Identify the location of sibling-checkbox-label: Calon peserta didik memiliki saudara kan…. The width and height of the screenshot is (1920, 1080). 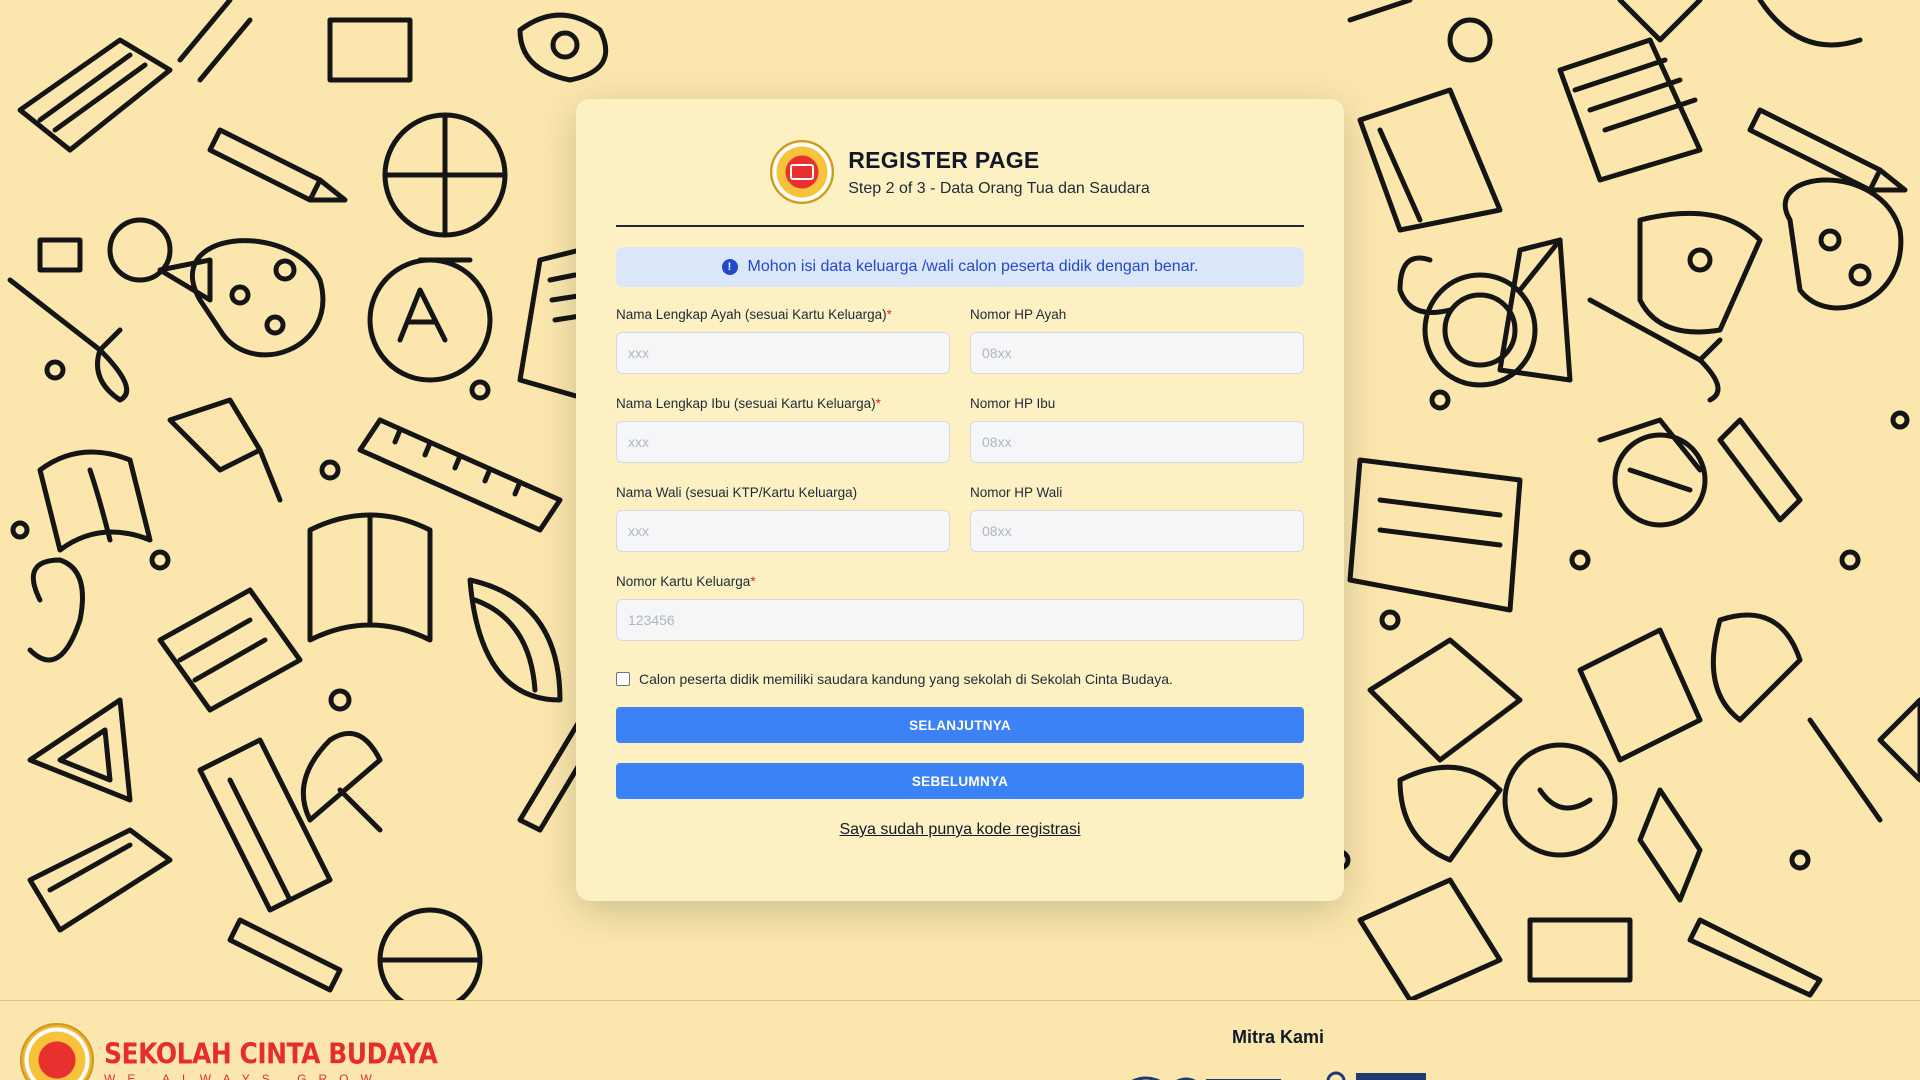
(906, 679).